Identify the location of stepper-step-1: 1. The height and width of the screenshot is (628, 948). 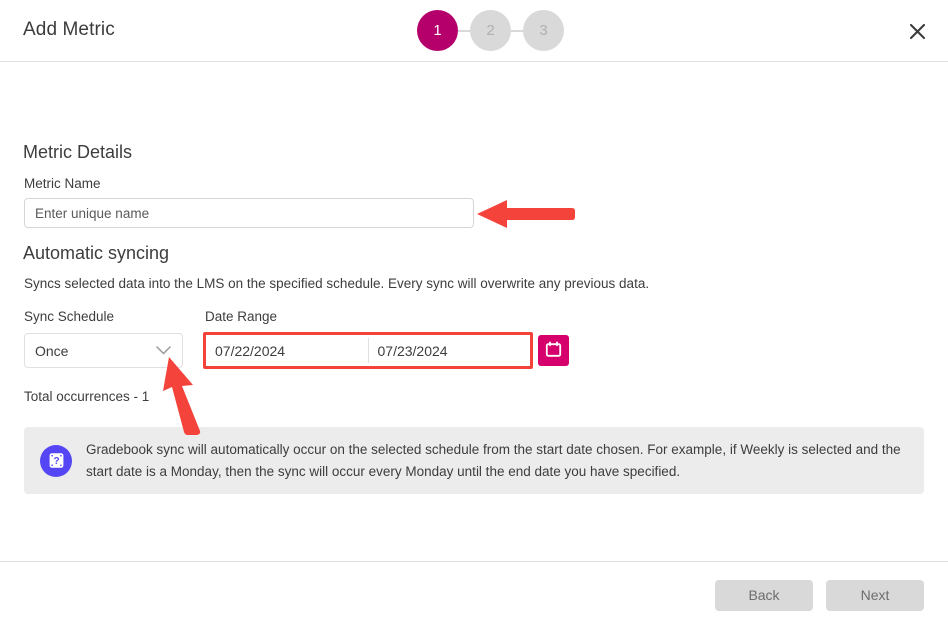
(437, 30).